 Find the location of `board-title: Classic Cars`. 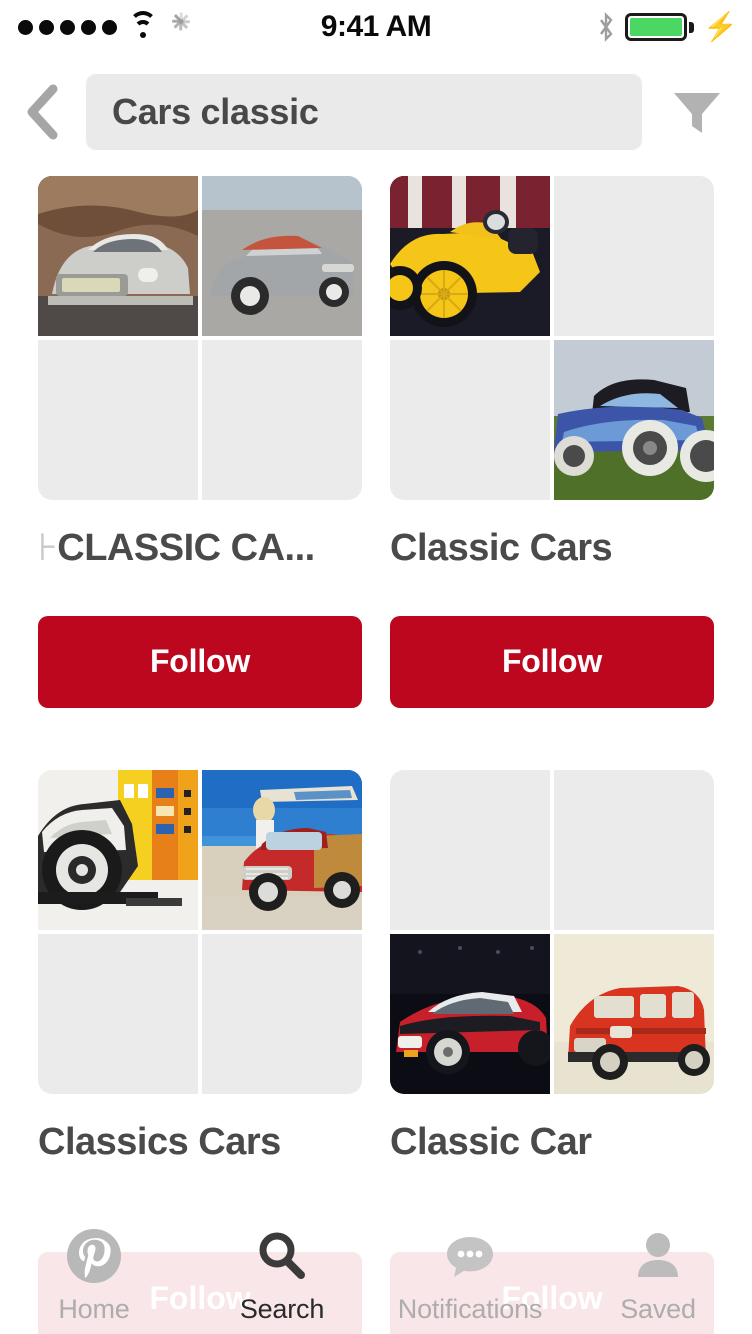

board-title: Classic Cars is located at coordinates (552, 549).